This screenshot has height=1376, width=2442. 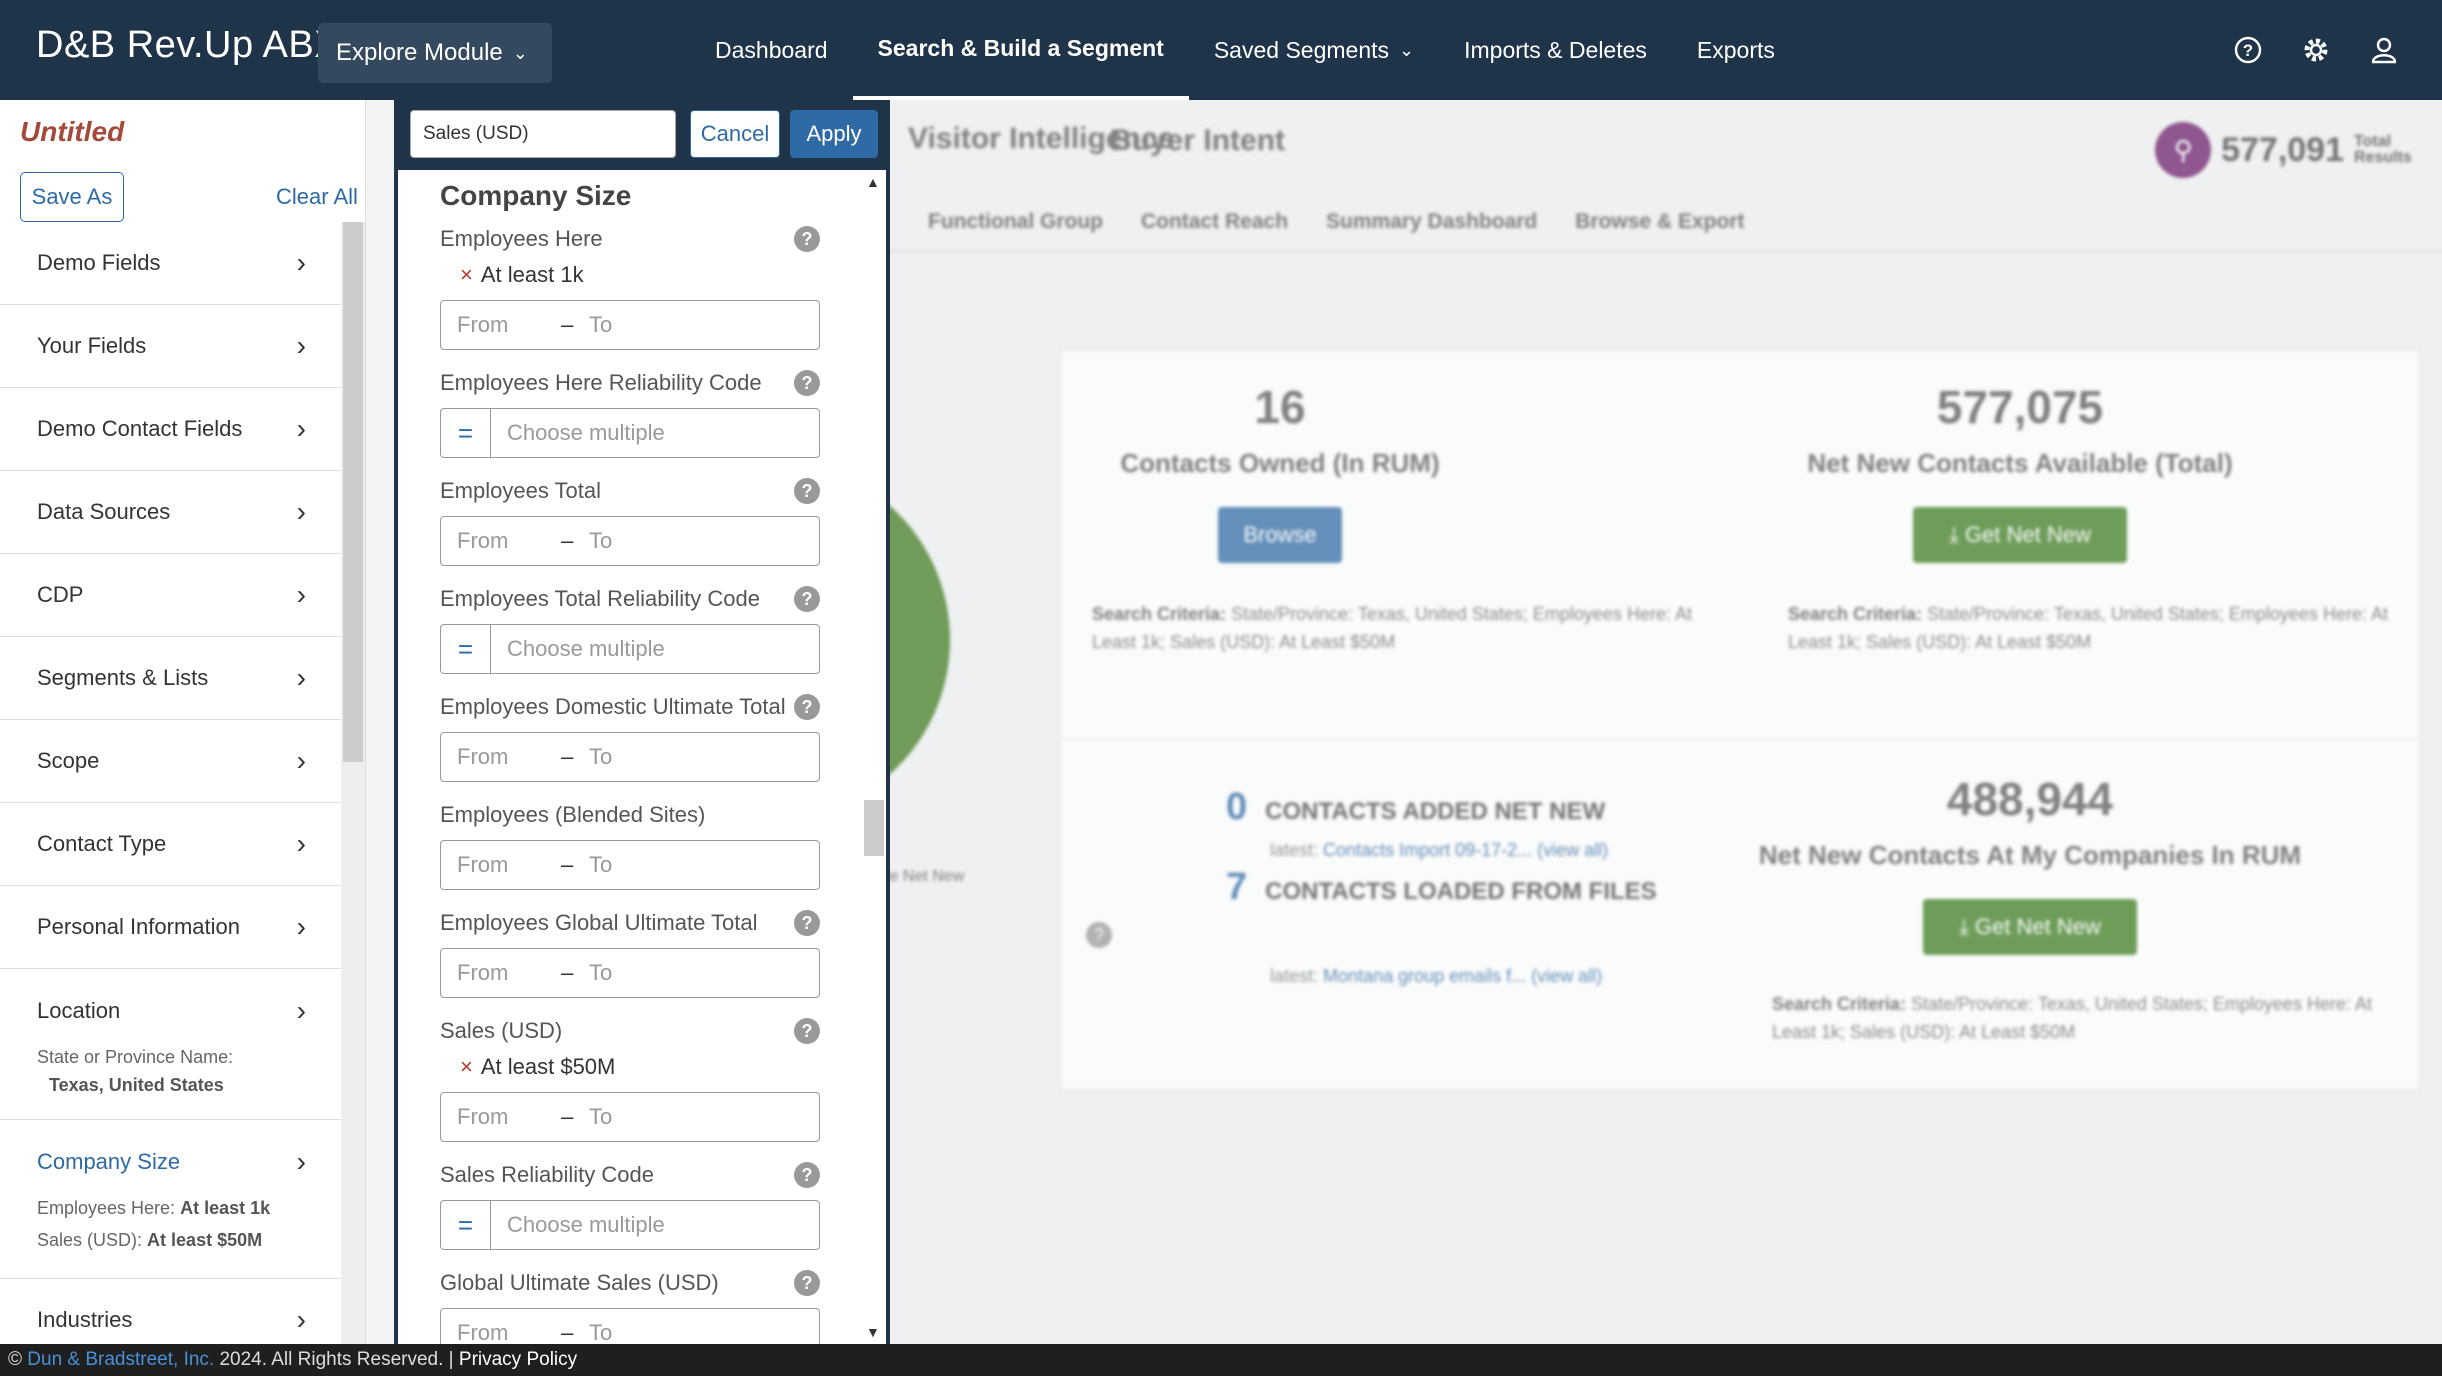 I want to click on clear-all-link: Clear All, so click(x=317, y=197).